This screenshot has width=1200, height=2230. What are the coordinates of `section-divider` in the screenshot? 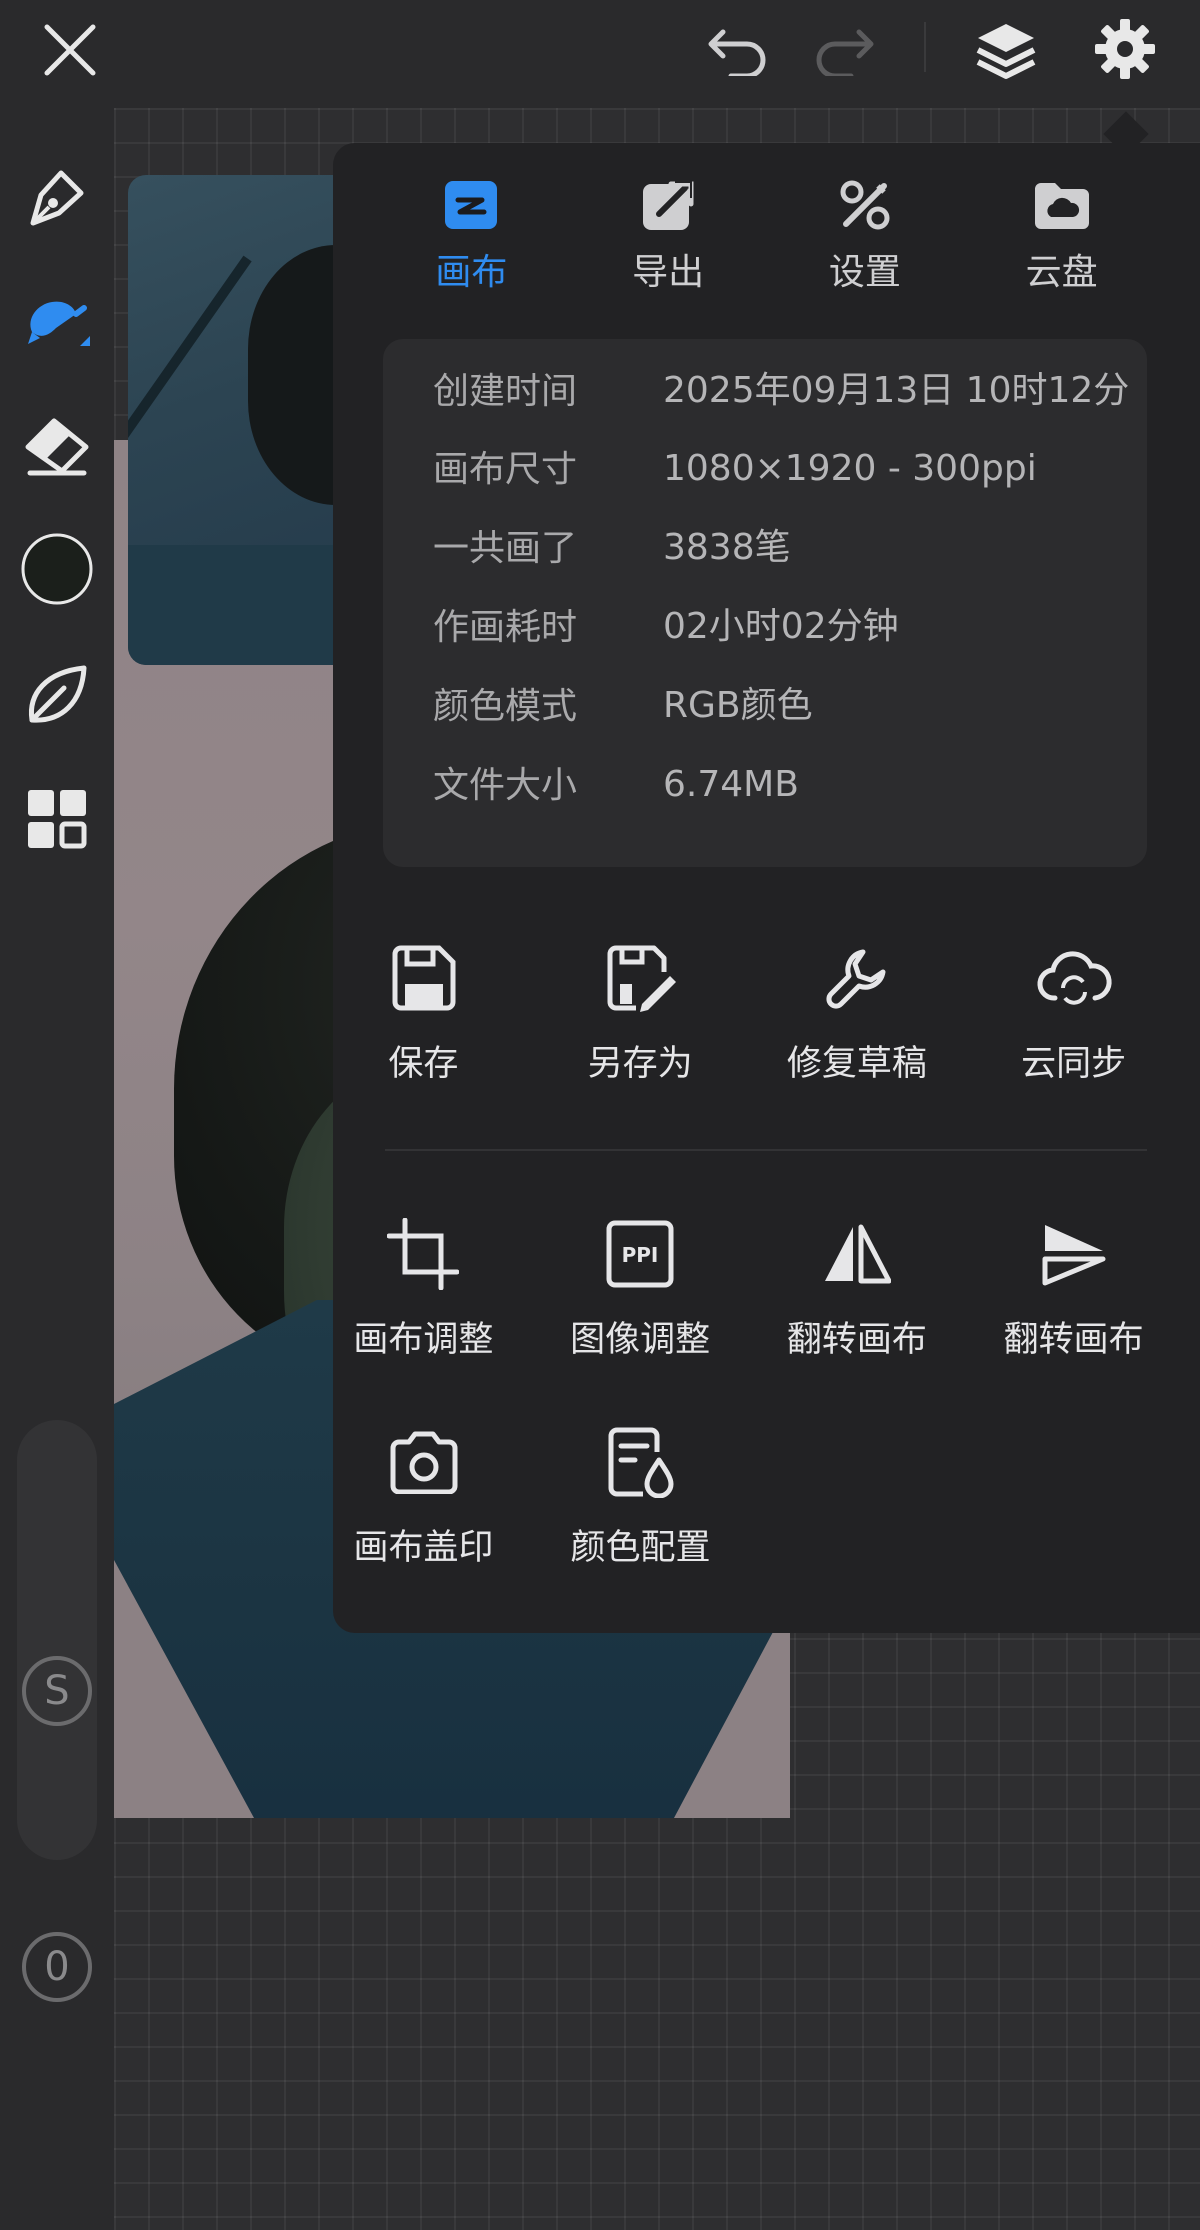 It's located at (766, 1150).